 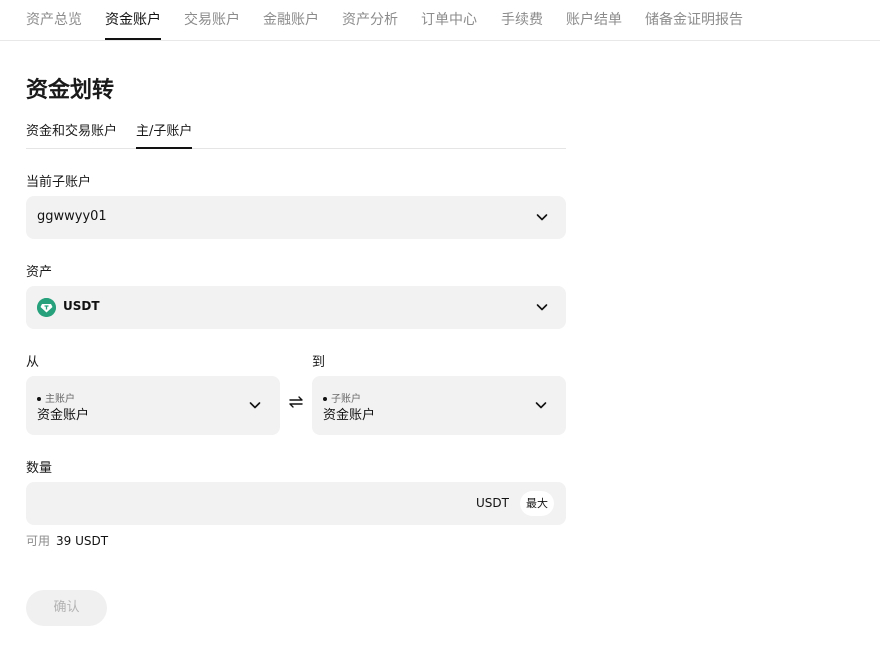 I want to click on to-account-select: 子账户 资金账户, so click(x=439, y=405).